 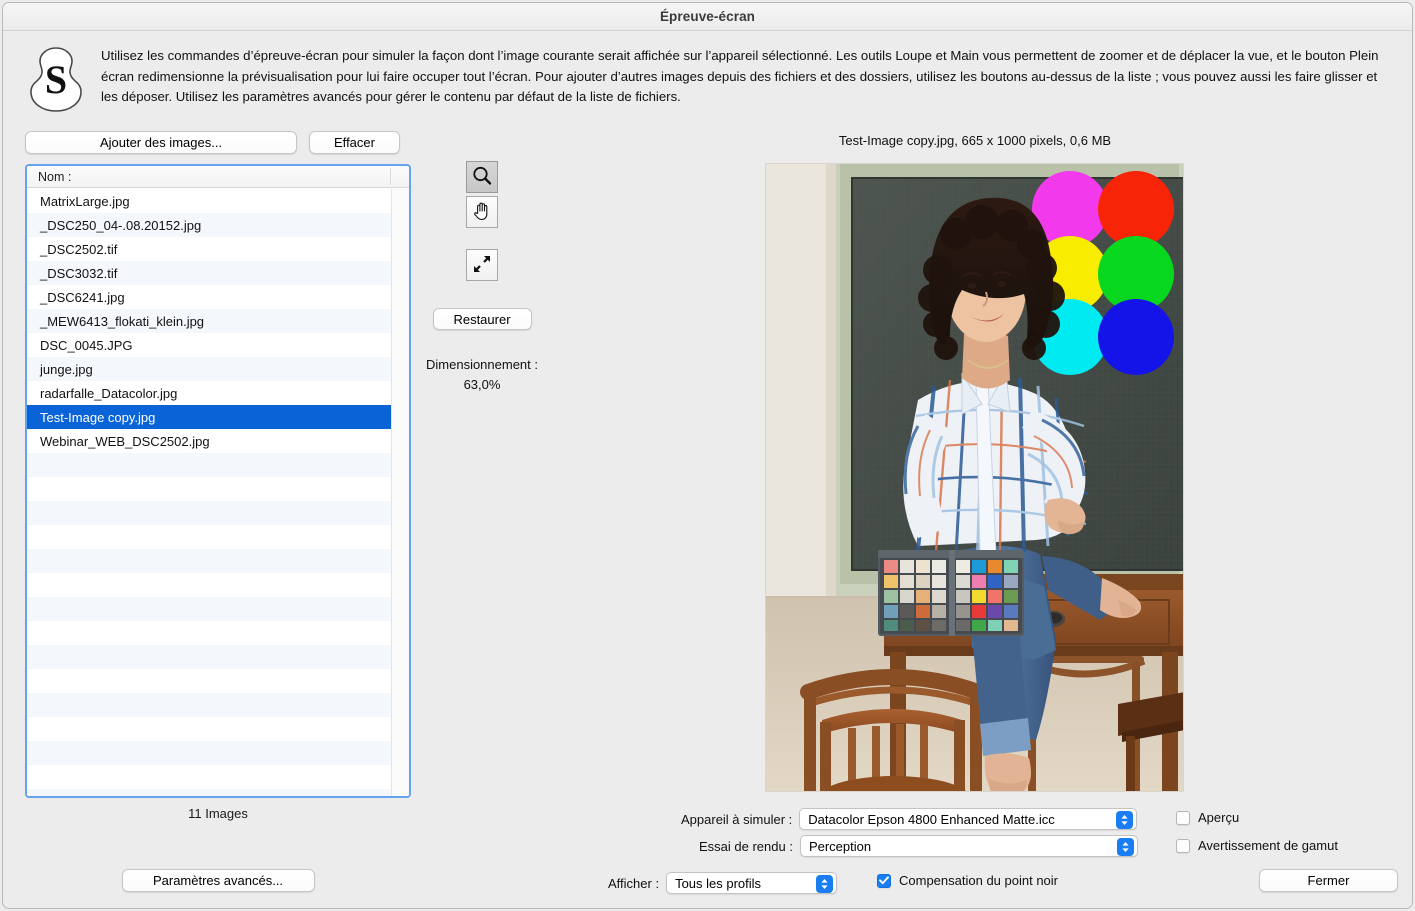 What do you see at coordinates (85, 201) in the screenshot?
I see `file-name: MatrixLarge.jpg` at bounding box center [85, 201].